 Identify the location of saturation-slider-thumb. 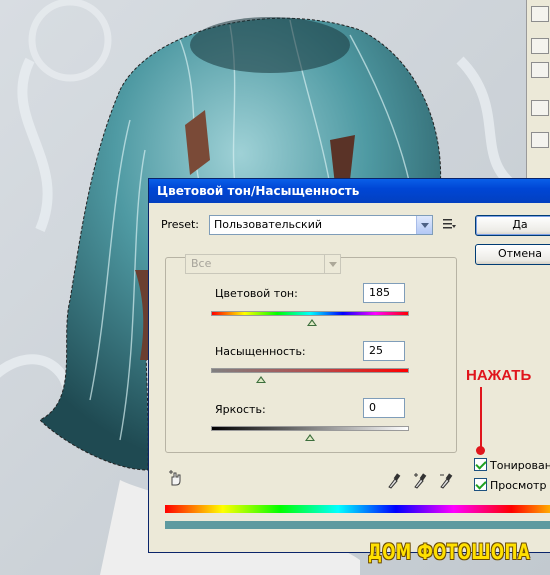
(260, 379).